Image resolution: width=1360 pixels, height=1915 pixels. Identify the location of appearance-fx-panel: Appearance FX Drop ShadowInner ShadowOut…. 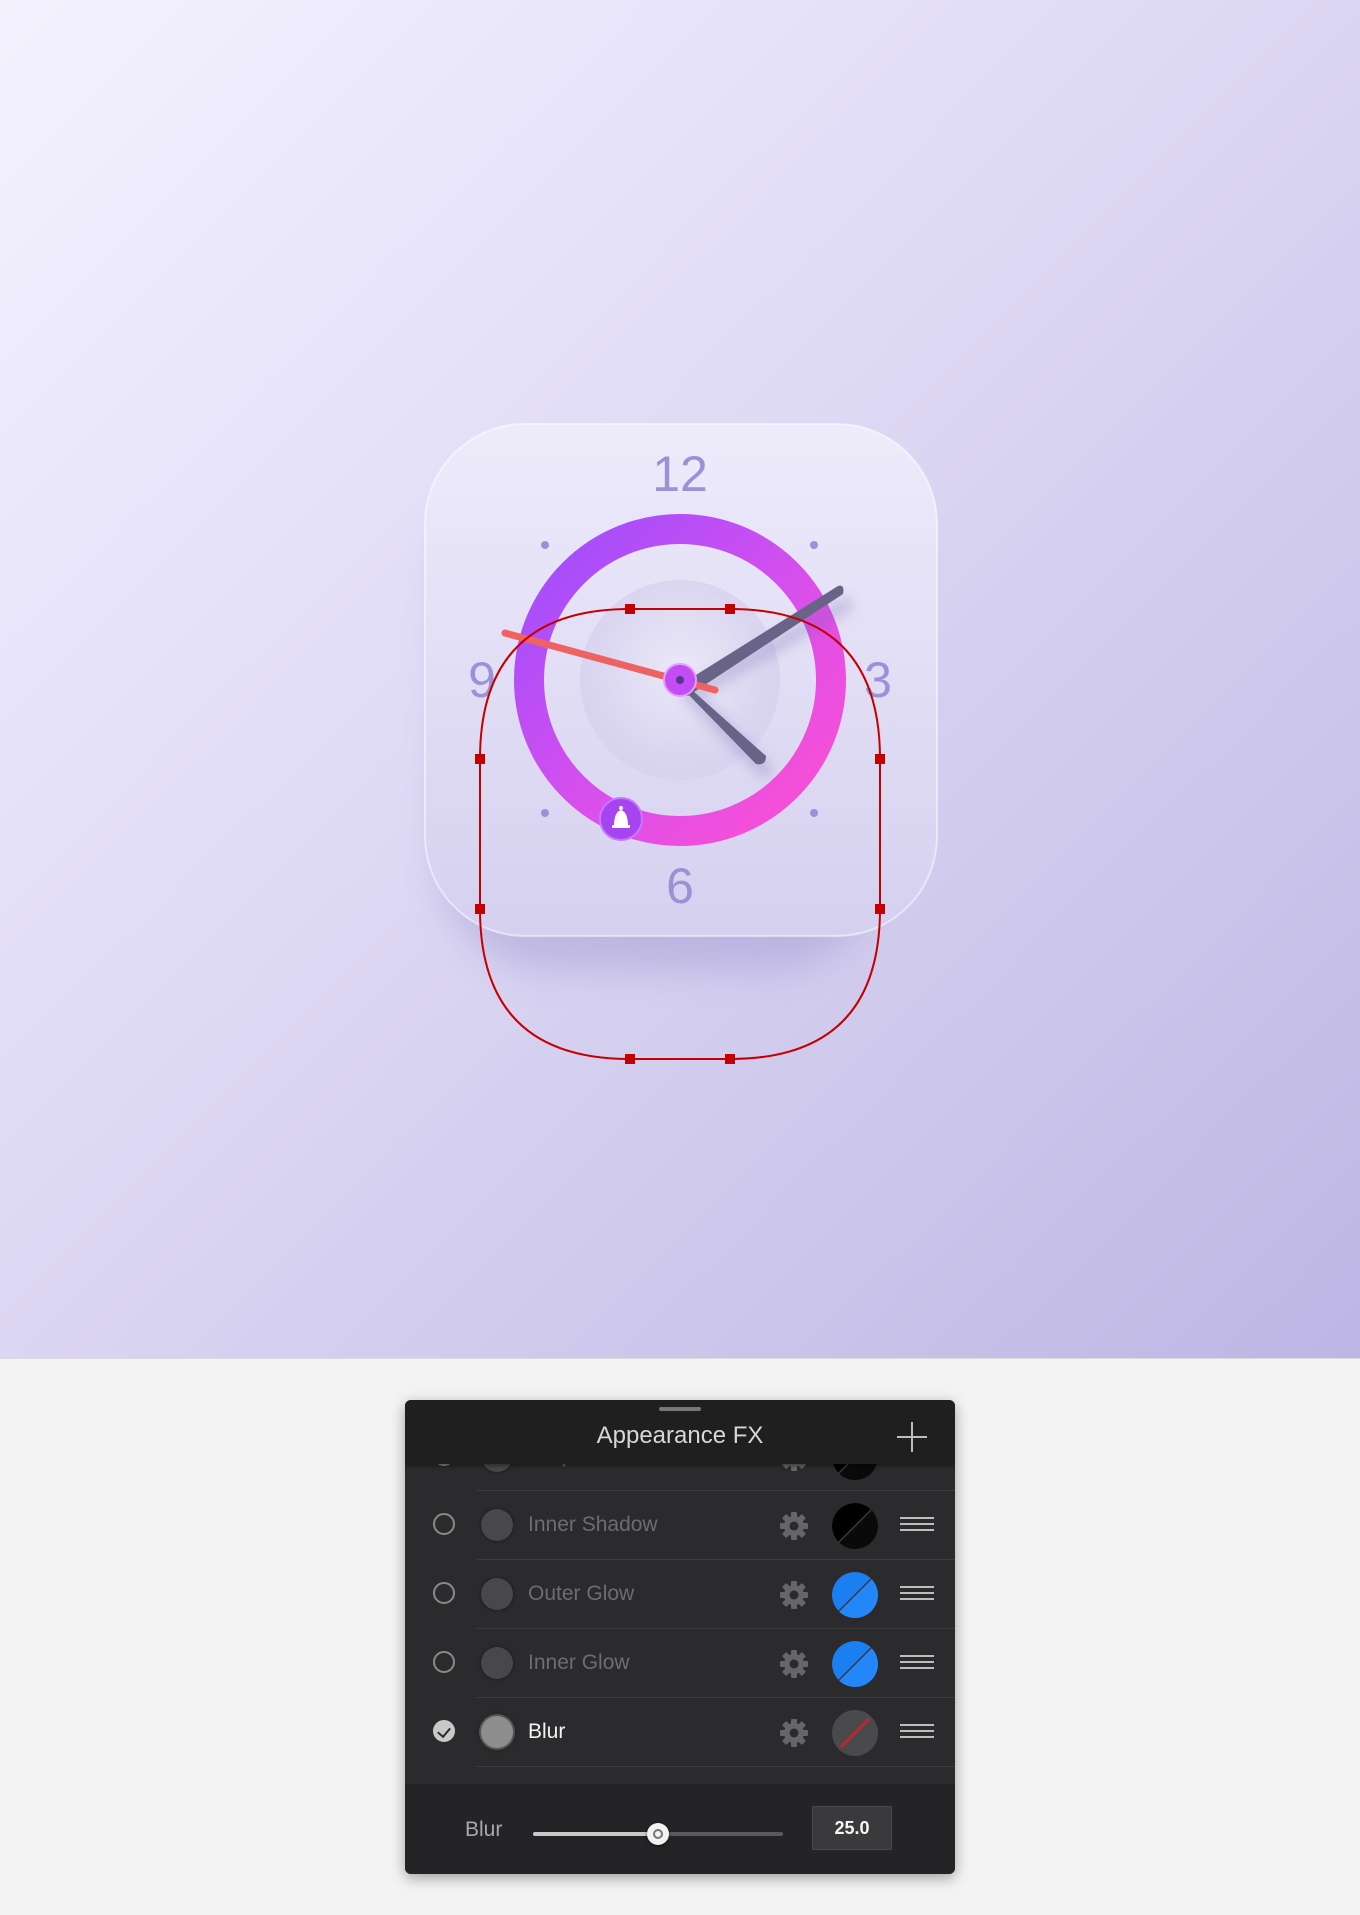
(680, 1637).